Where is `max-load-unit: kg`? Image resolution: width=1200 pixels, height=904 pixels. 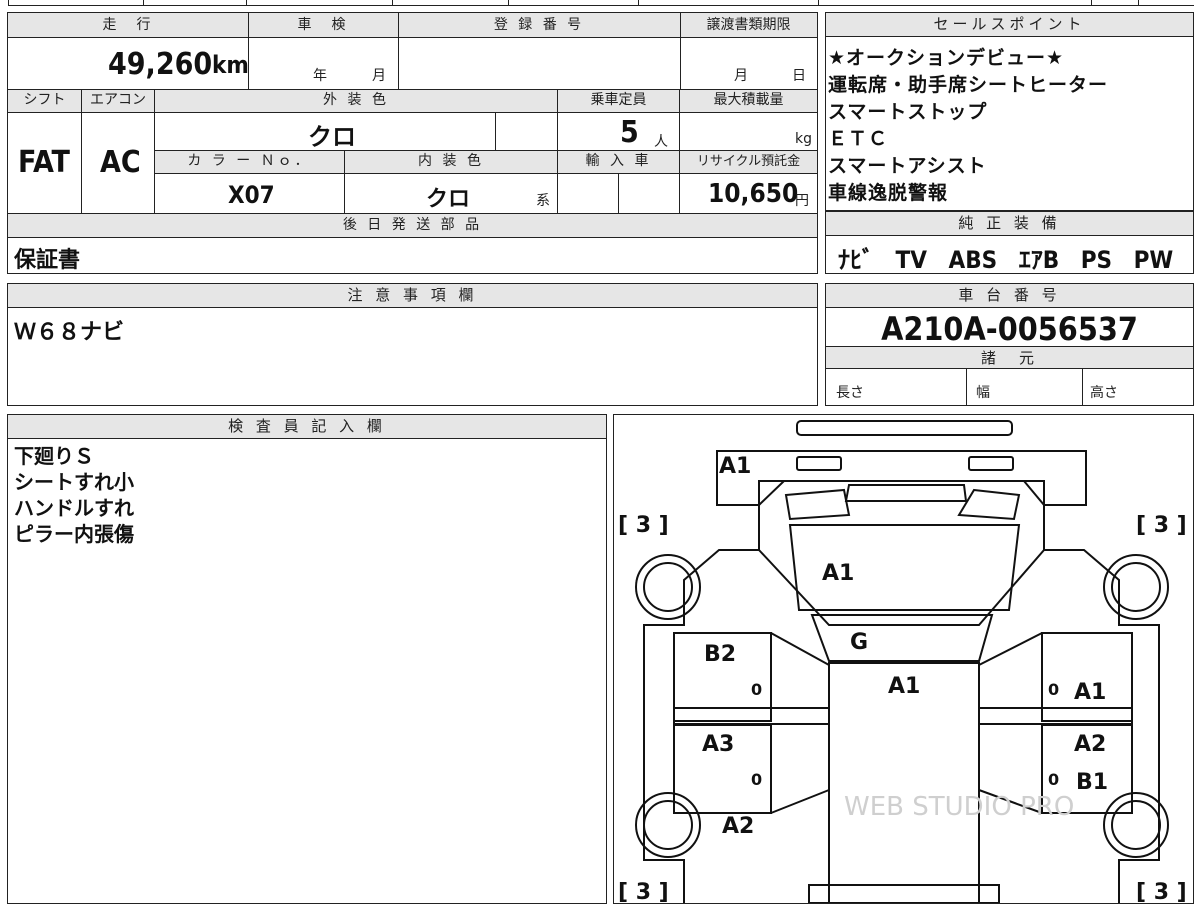 max-load-unit: kg is located at coordinates (803, 139).